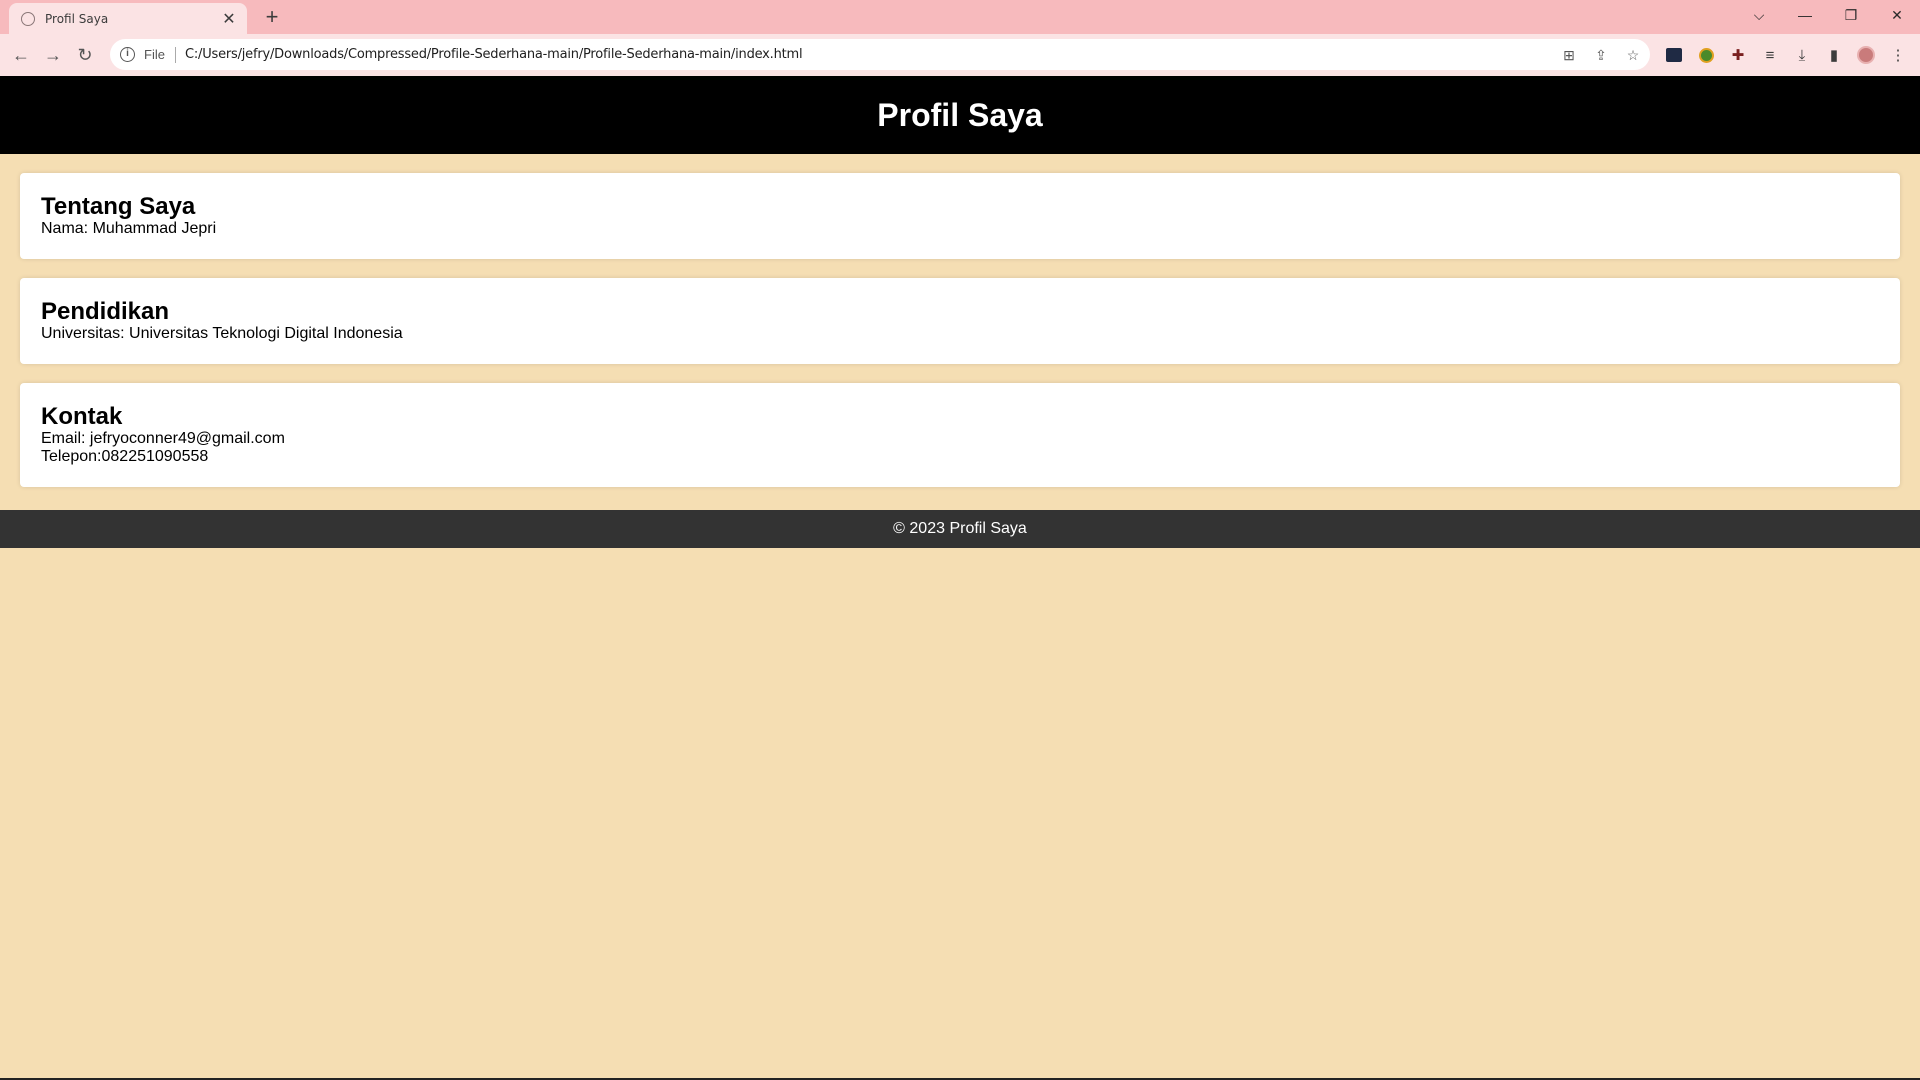 Image resolution: width=1920 pixels, height=1080 pixels. Describe the element at coordinates (960, 17) in the screenshot. I see `tab-strip: Profil Saya ✕ + ⌵ — ❐ ✕` at that location.